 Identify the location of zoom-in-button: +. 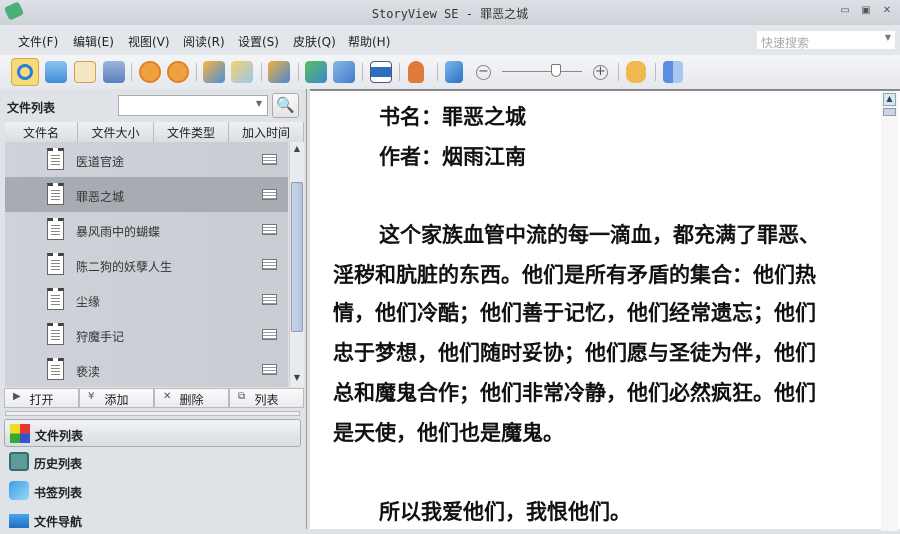
(600, 72).